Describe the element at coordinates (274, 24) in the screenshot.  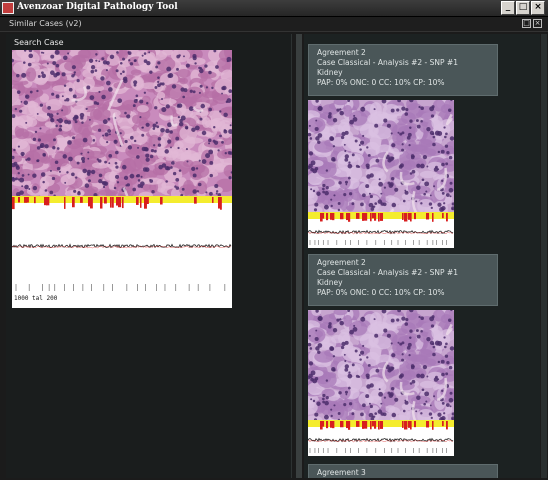
I see `subwindow-bar: Similar Cases (v2) □ ×` at that location.